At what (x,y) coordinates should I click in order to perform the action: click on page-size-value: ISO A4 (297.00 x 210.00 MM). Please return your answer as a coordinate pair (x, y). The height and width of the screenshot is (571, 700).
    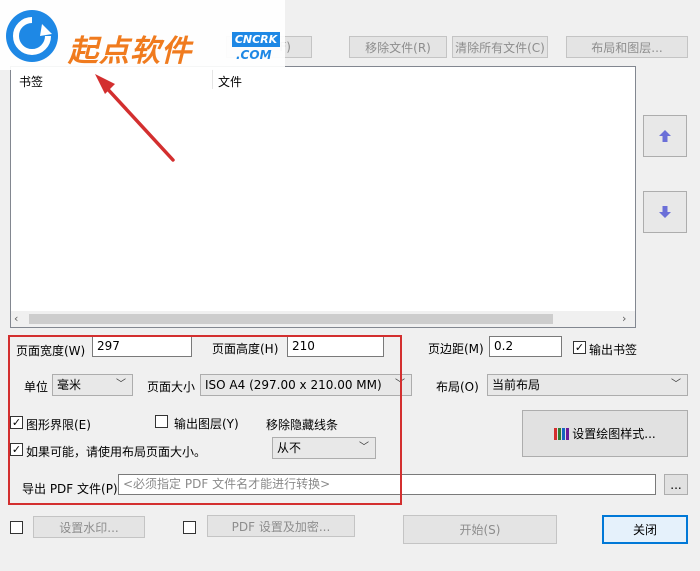
    Looking at the image, I should click on (293, 385).